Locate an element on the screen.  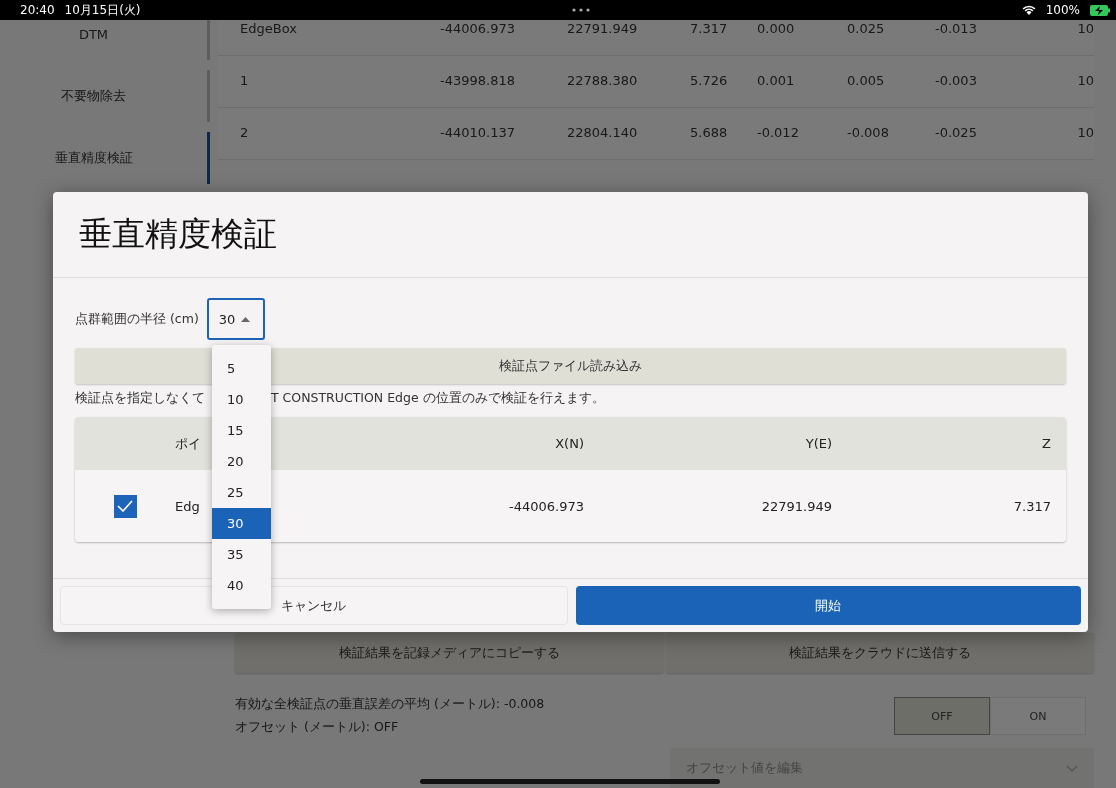
note-text: T CONSTRUCTION Edge の位置のみで検証を行えます。 is located at coordinates (438, 398).